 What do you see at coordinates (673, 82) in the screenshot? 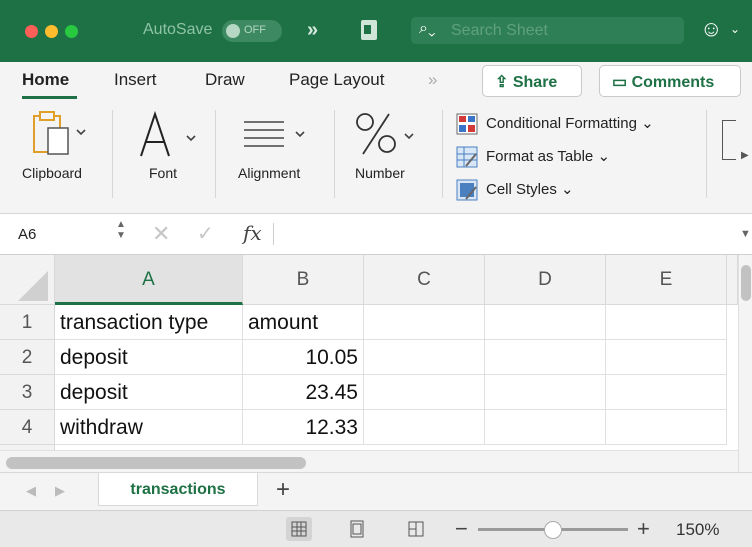
I see `comments-label: Comments` at bounding box center [673, 82].